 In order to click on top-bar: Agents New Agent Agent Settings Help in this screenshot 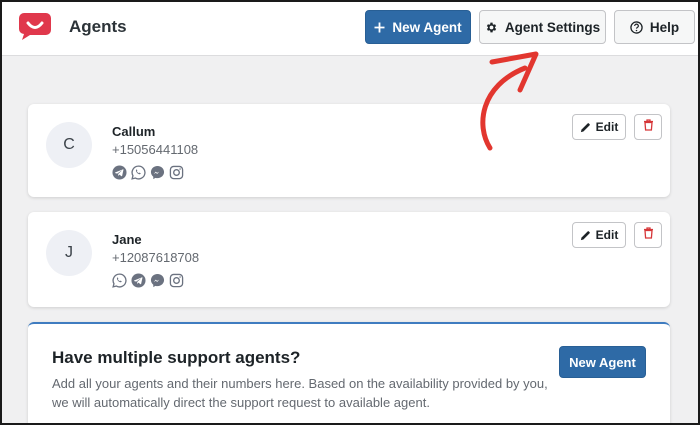, I will do `click(350, 28)`.